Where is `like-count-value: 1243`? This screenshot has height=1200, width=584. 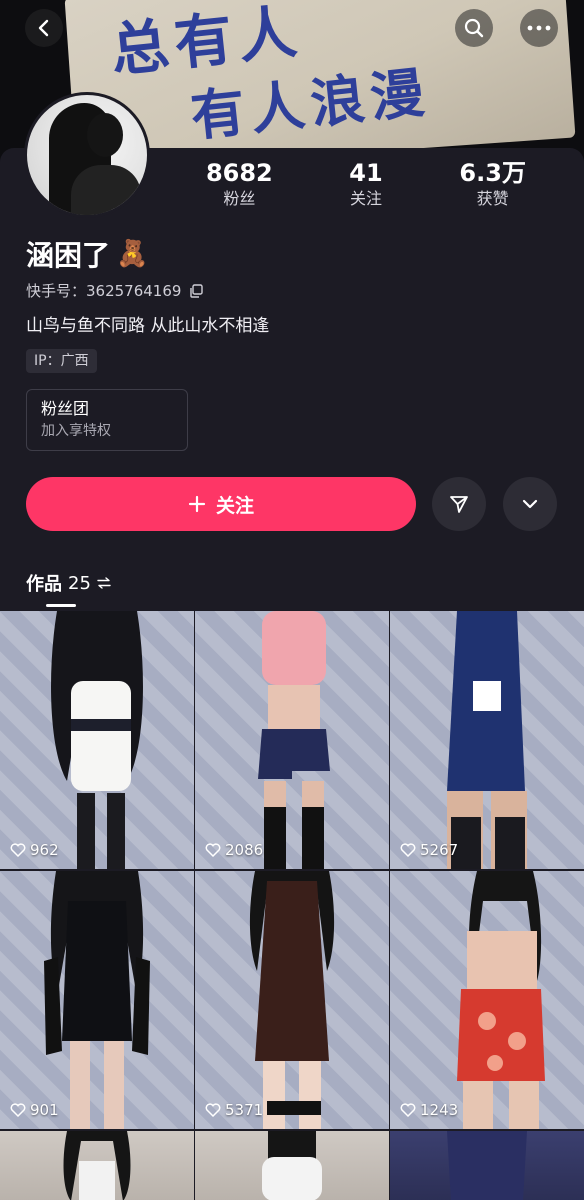
like-count-value: 1243 is located at coordinates (439, 1110).